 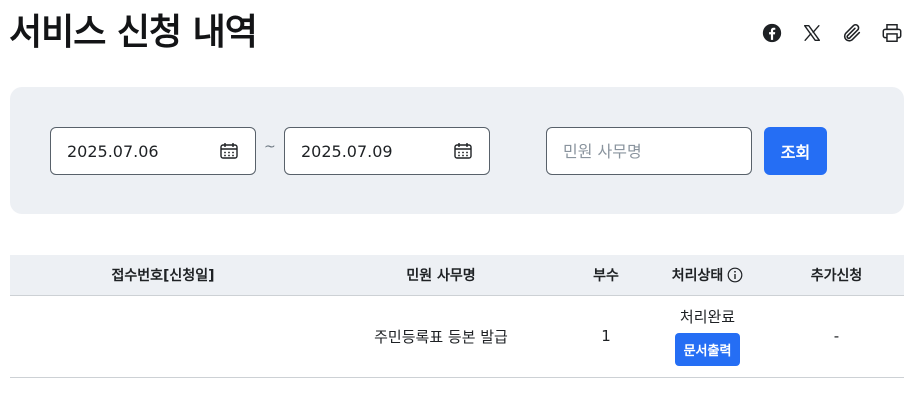 I want to click on date-to-value: 2025.07.09, so click(x=347, y=151).